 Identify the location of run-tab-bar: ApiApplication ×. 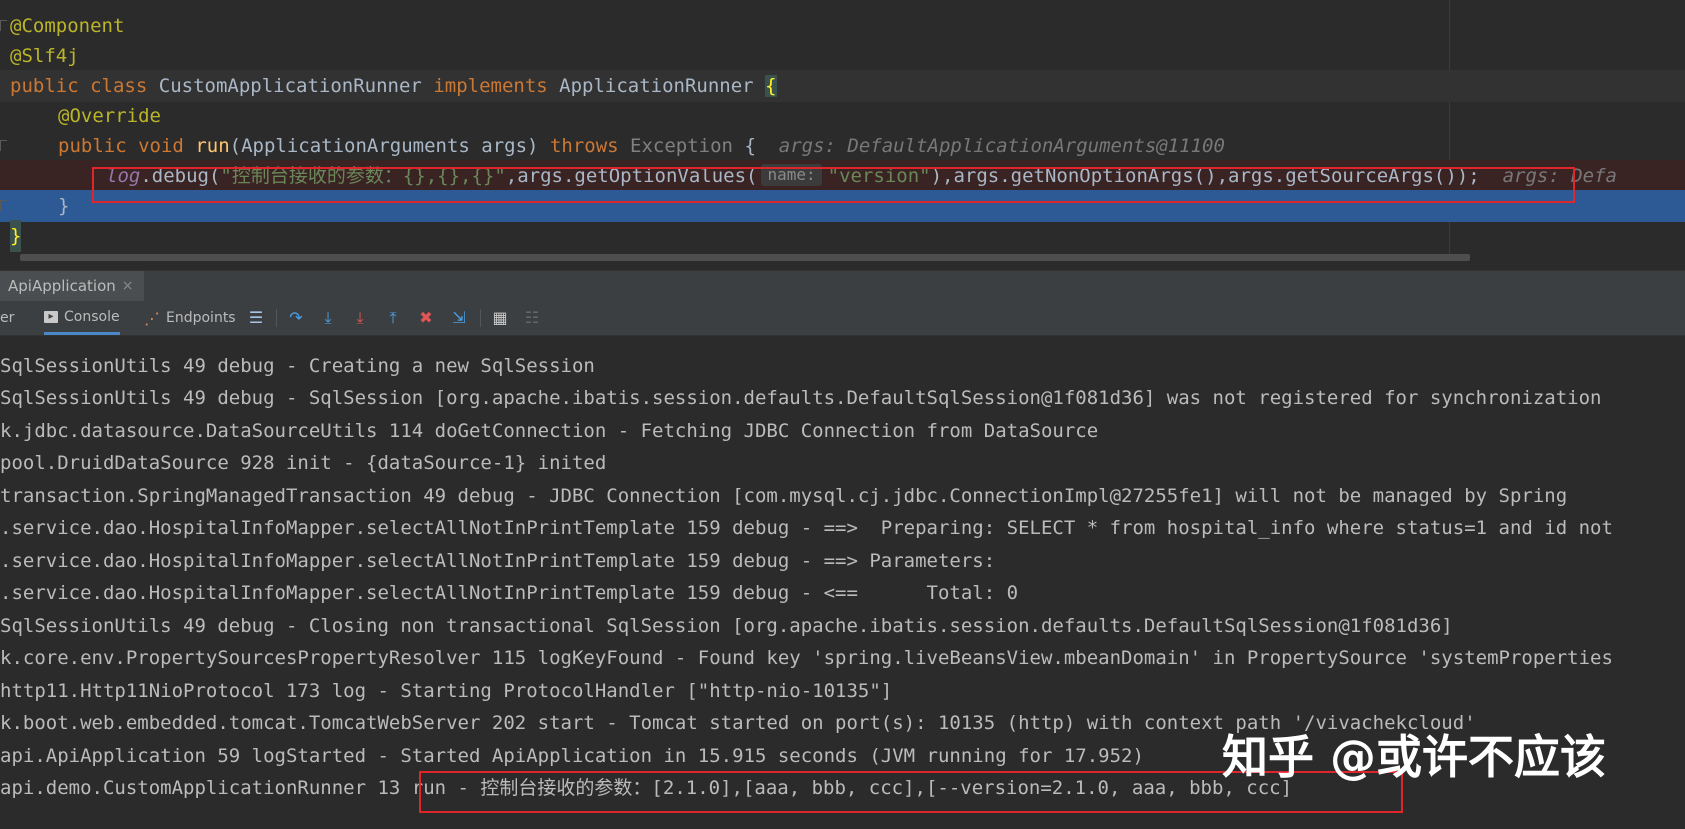
(842, 286).